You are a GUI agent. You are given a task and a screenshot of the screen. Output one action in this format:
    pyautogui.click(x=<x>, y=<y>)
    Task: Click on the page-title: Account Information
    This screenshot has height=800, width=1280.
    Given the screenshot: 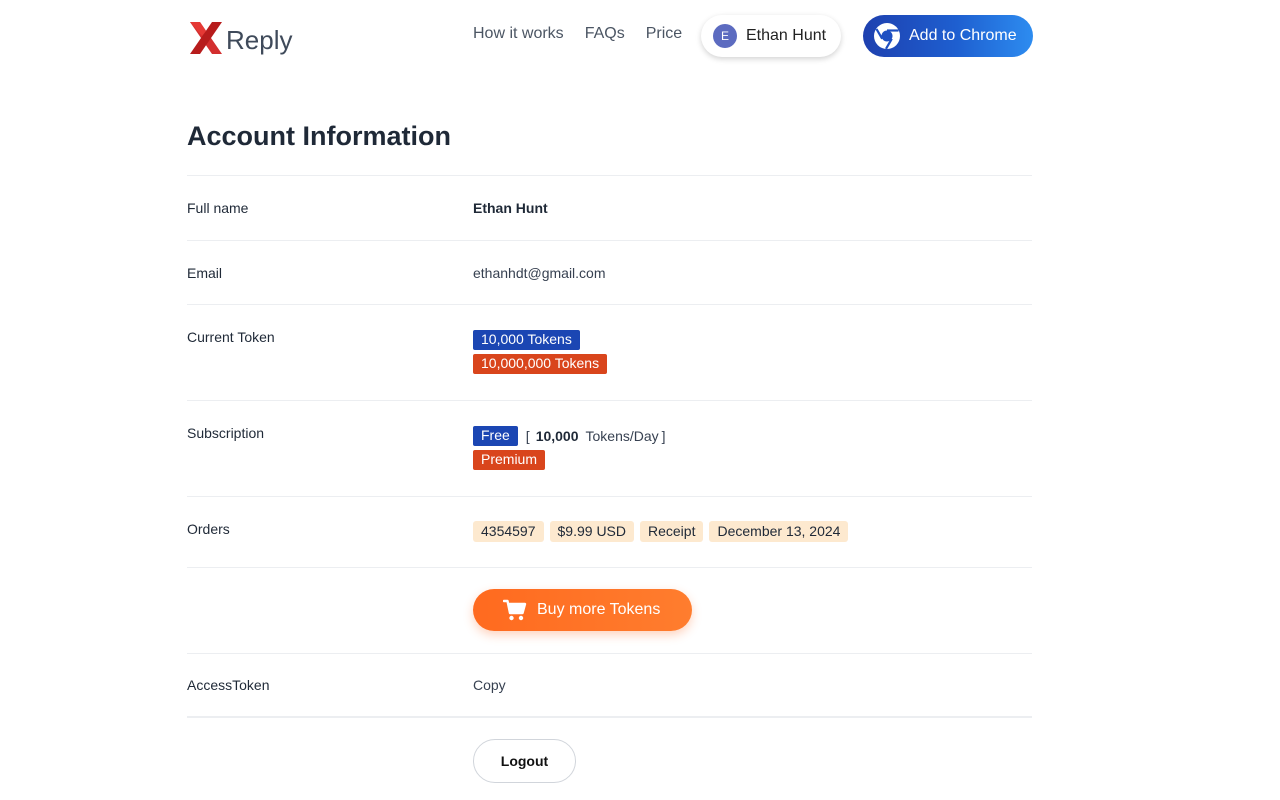 What is the action you would take?
    pyautogui.click(x=319, y=136)
    